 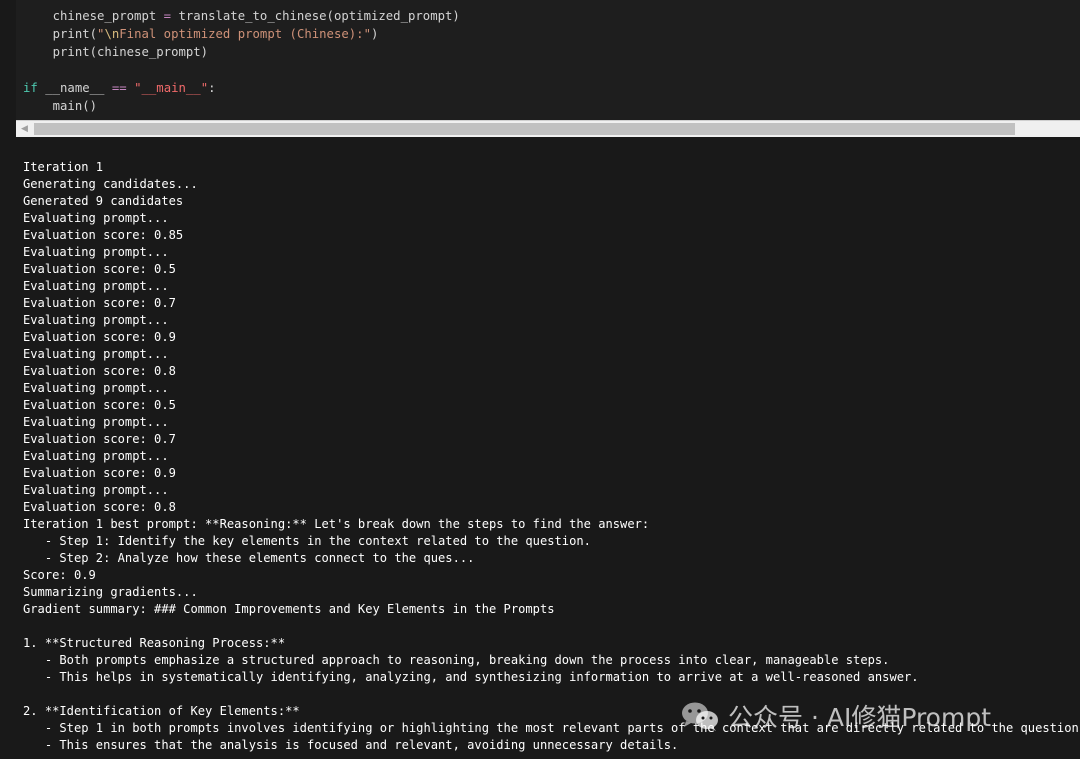 I want to click on output-line: Generated 9 candidates, so click(x=103, y=201).